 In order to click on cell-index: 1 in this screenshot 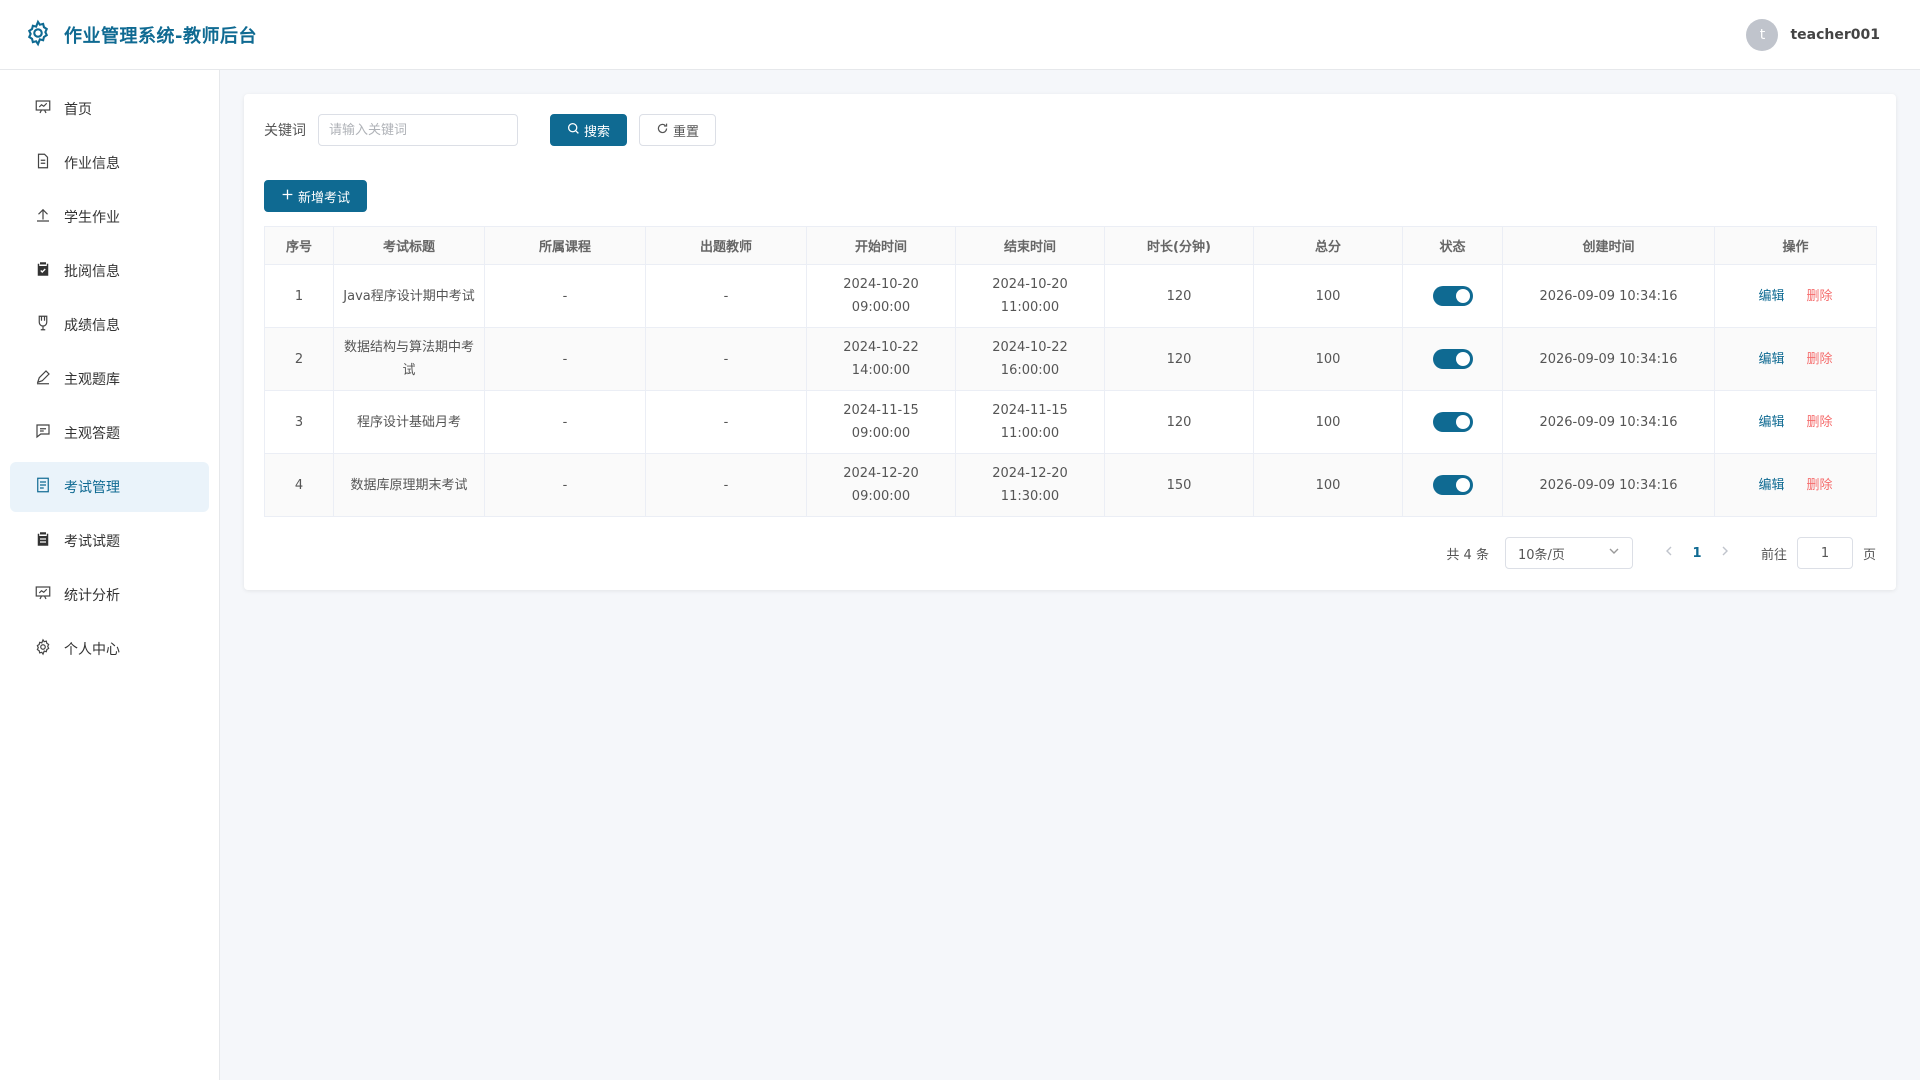, I will do `click(299, 296)`.